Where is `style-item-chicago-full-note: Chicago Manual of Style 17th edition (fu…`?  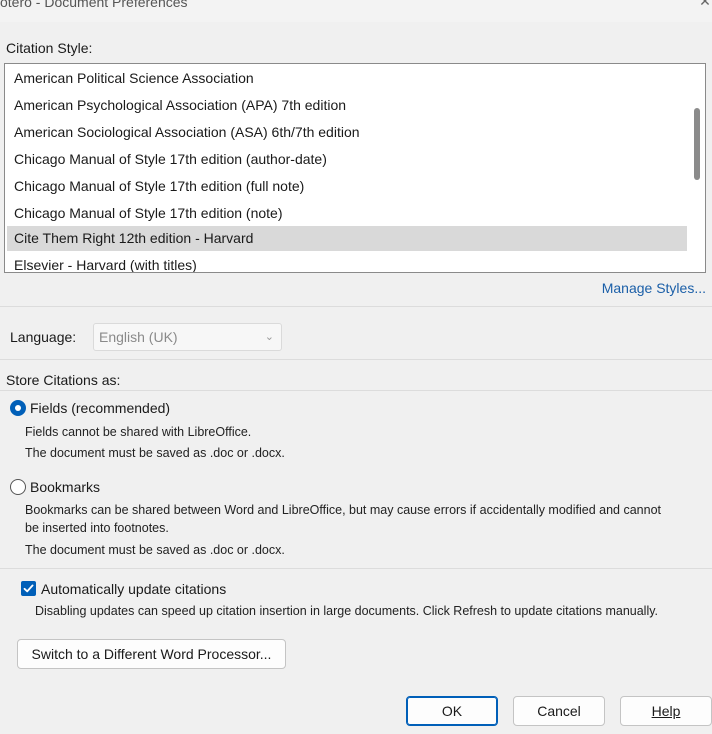
style-item-chicago-full-note: Chicago Manual of Style 17th edition (fu… is located at coordinates (347, 186).